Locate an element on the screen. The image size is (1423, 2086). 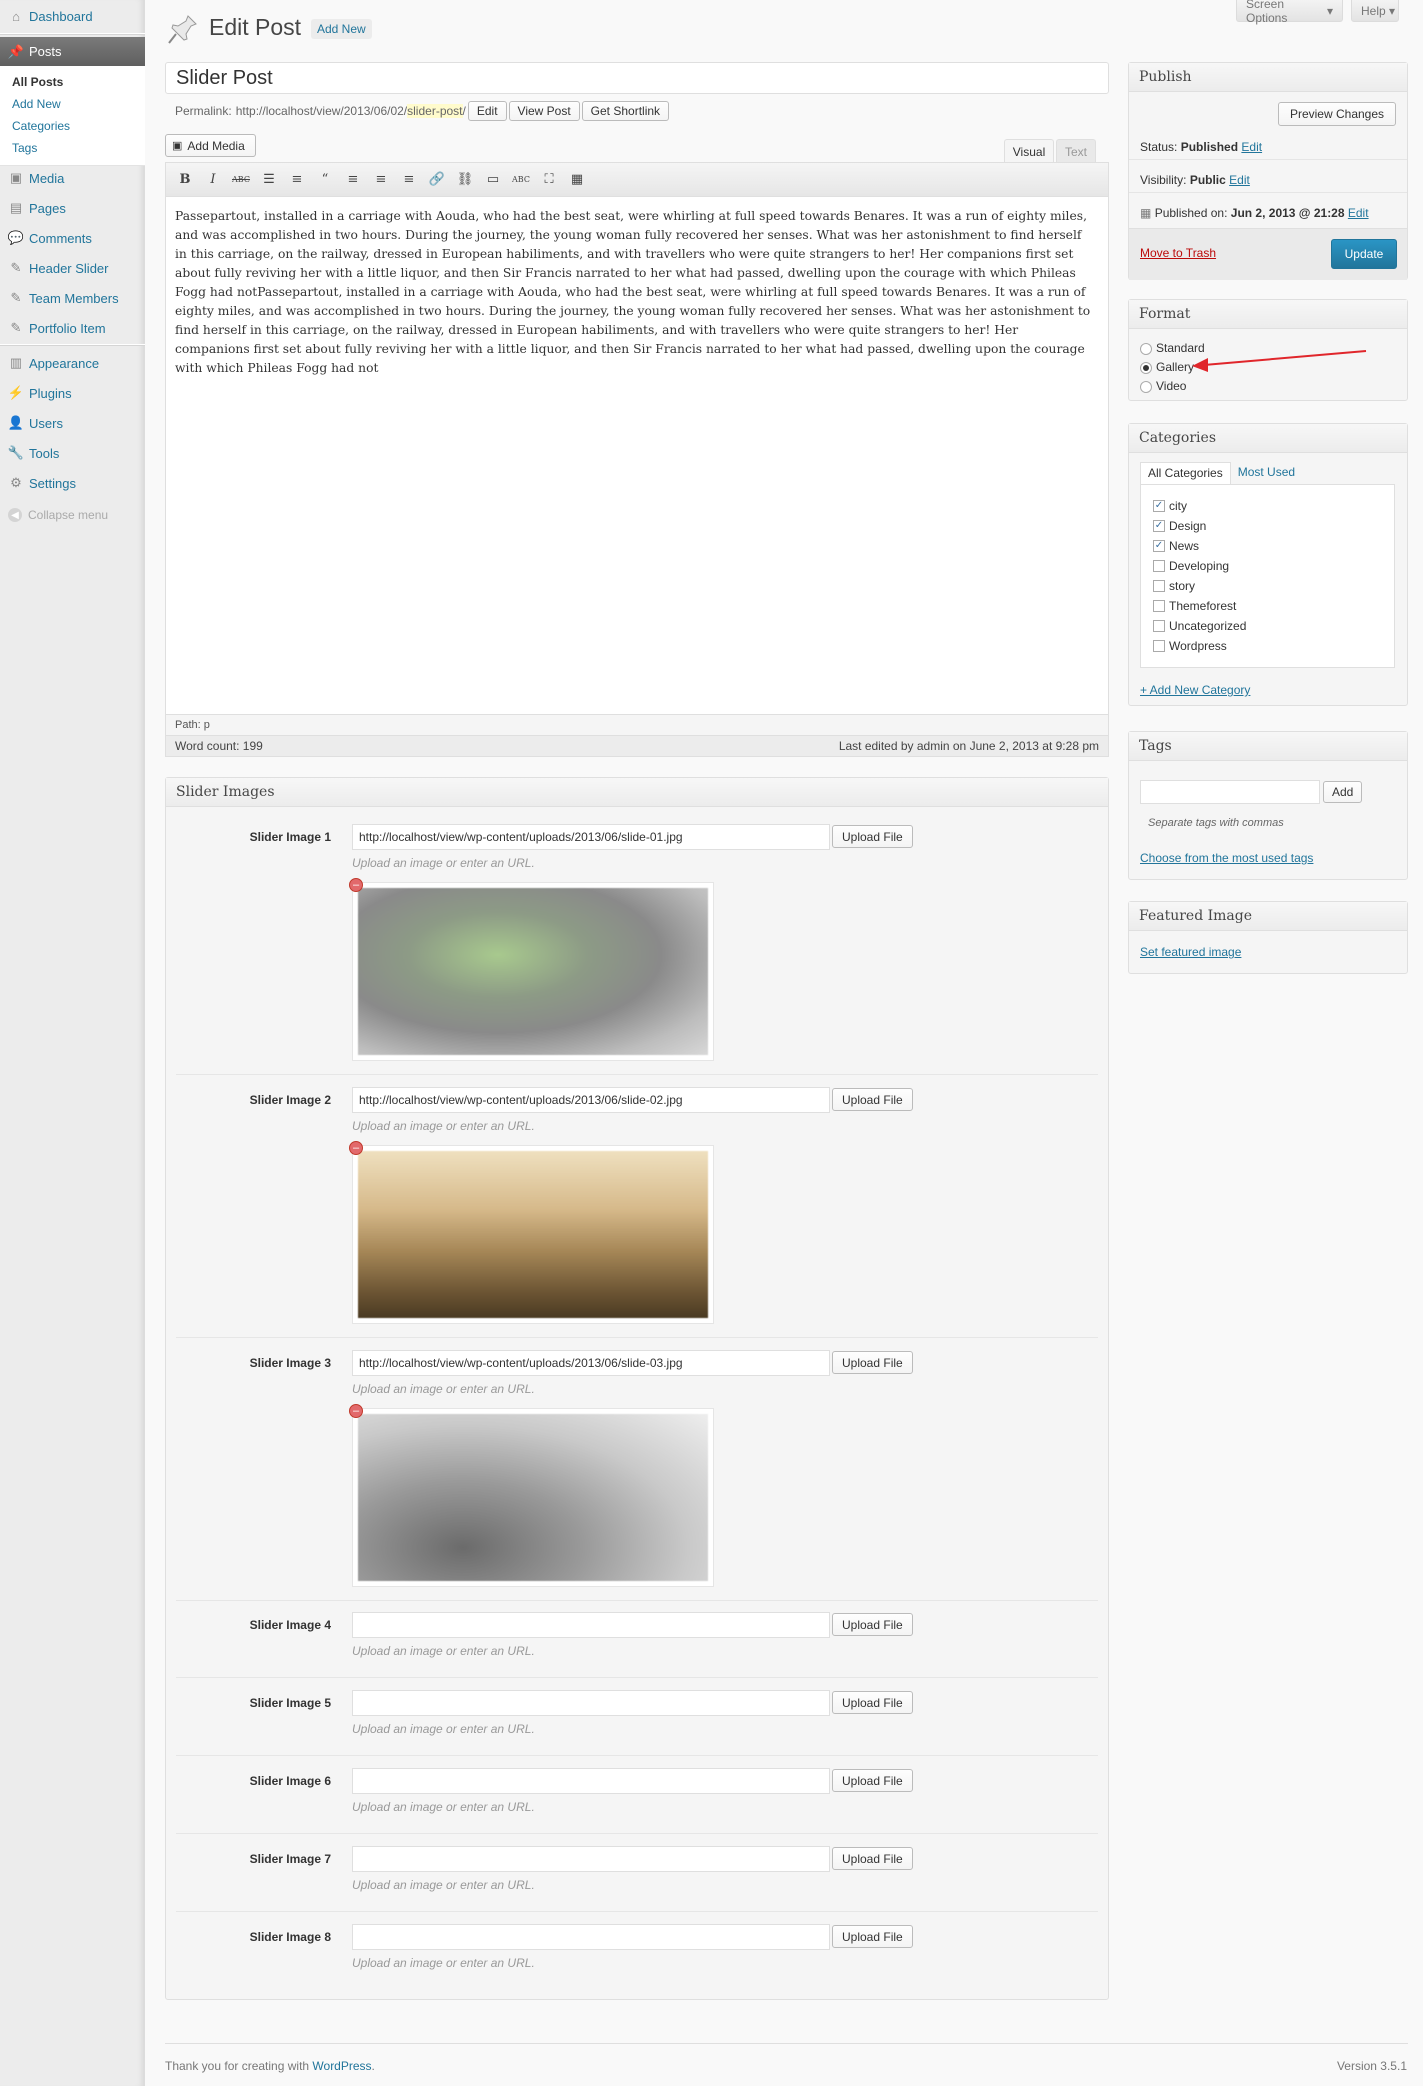
add-new-category-link: + Add New Category is located at coordinates (1195, 690).